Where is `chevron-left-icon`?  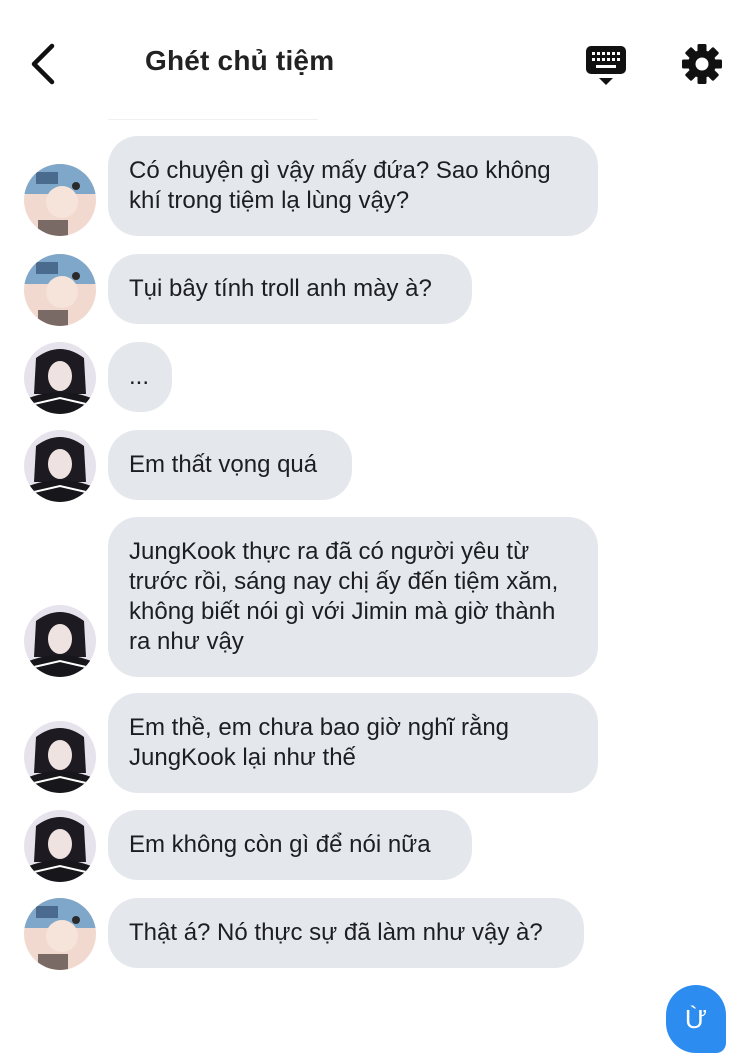
chevron-left-icon is located at coordinates (43, 64).